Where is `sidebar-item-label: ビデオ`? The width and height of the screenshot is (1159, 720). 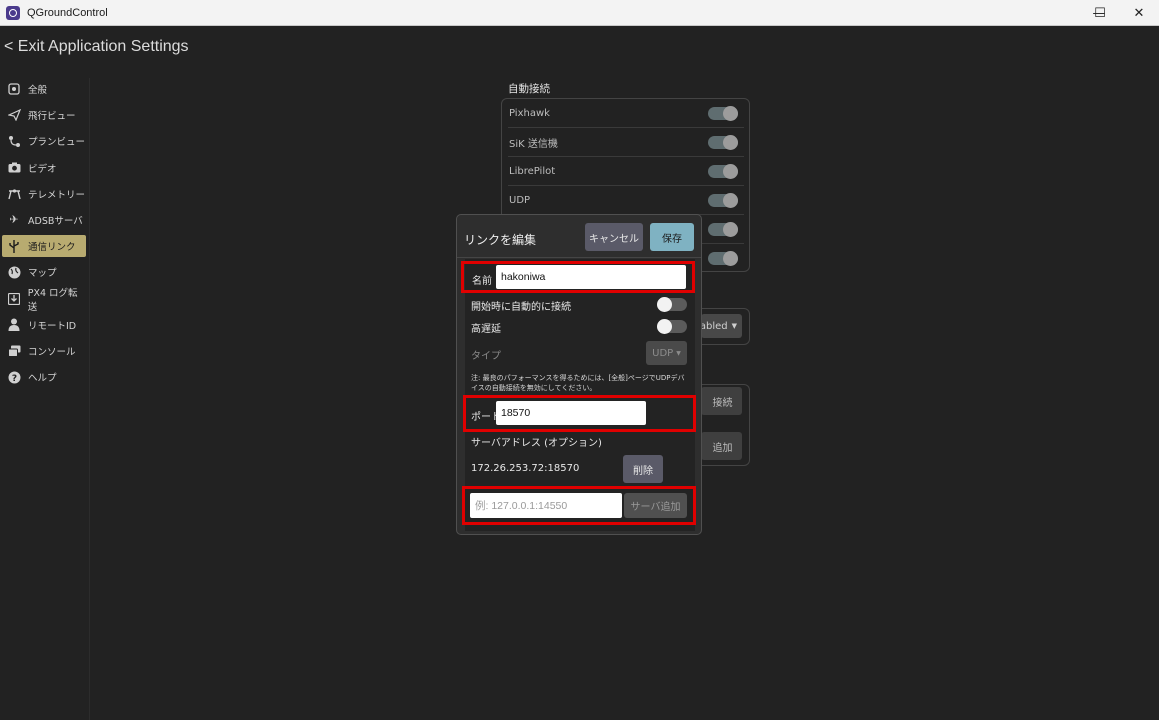 sidebar-item-label: ビデオ is located at coordinates (42, 169).